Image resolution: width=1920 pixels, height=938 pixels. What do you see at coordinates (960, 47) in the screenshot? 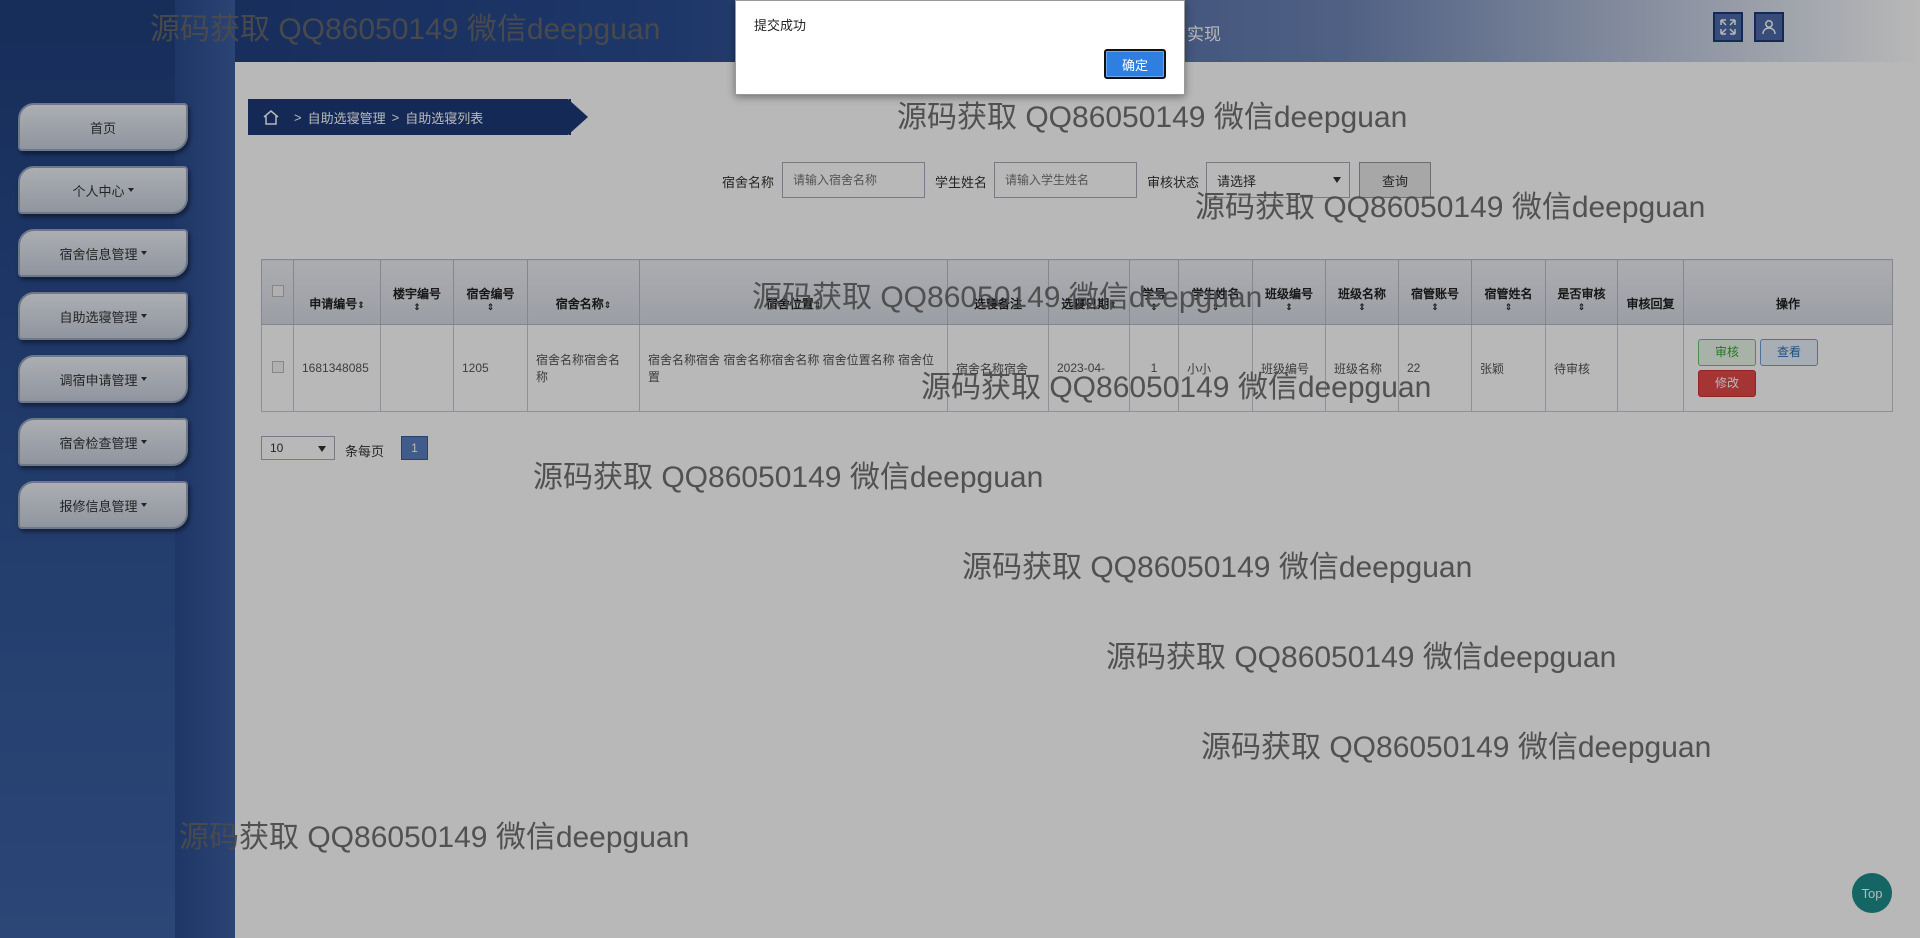
I see `alert-dialog: 提交成功 确定` at bounding box center [960, 47].